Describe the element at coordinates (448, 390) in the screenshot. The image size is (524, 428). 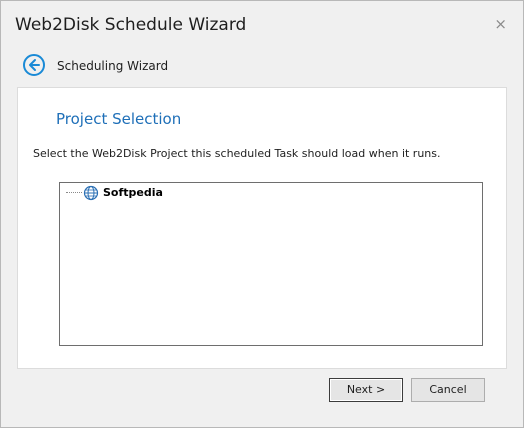
I see `cancel-button: Cancel` at that location.